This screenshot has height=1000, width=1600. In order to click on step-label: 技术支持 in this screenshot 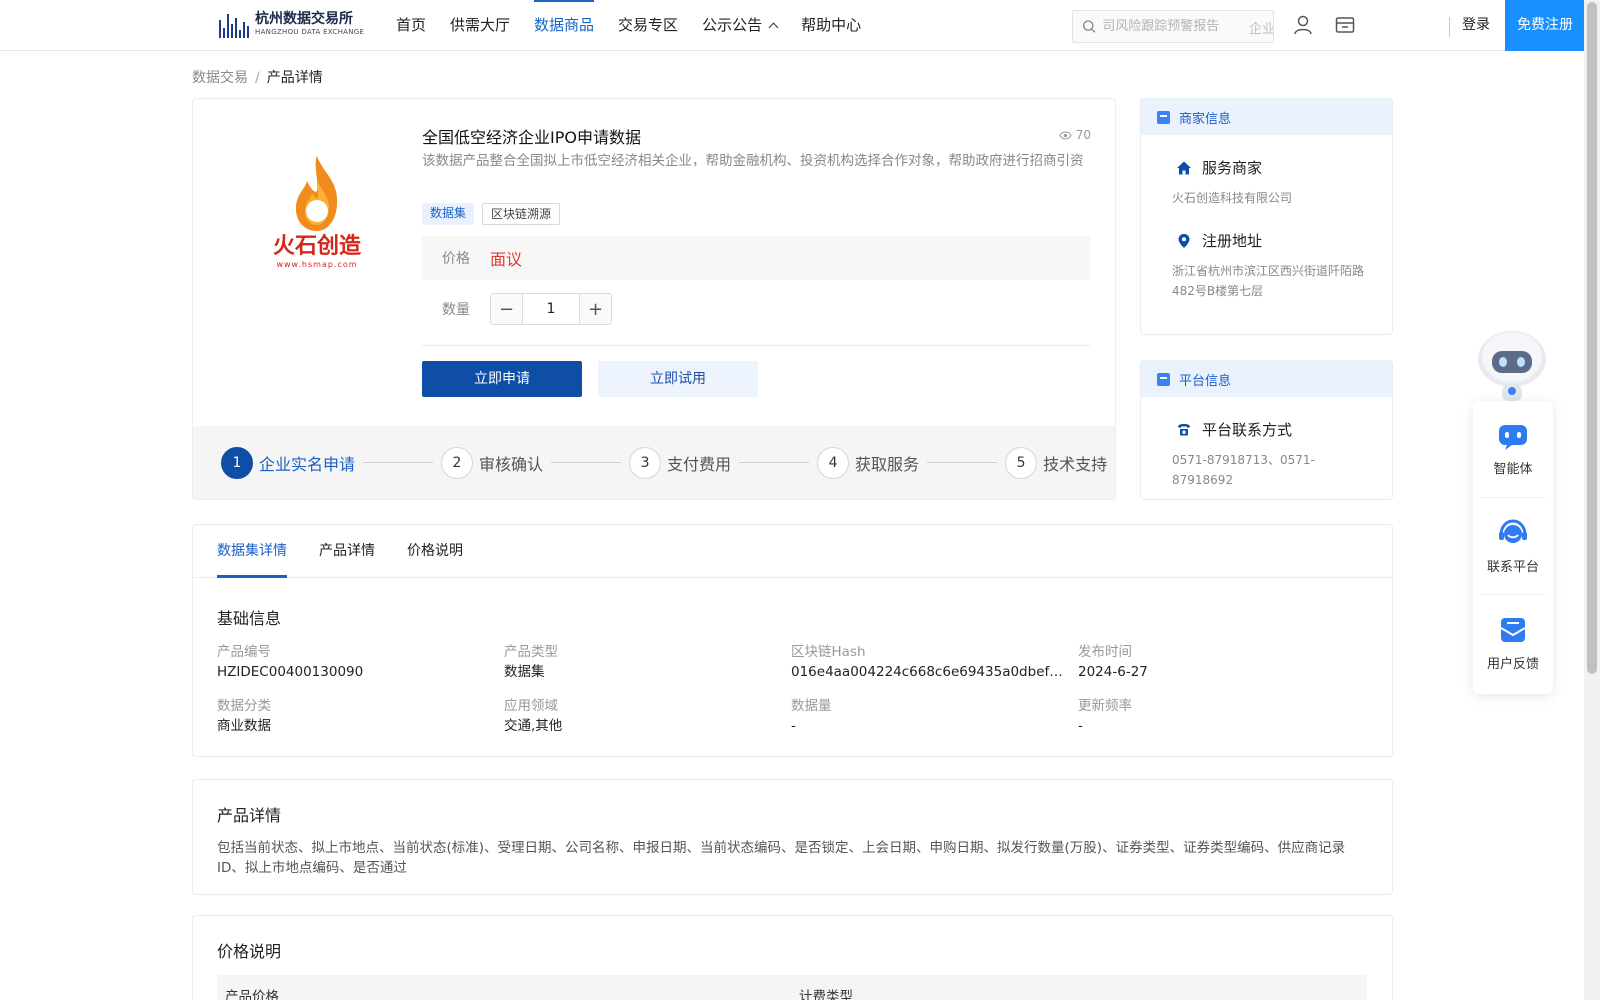, I will do `click(1075, 464)`.